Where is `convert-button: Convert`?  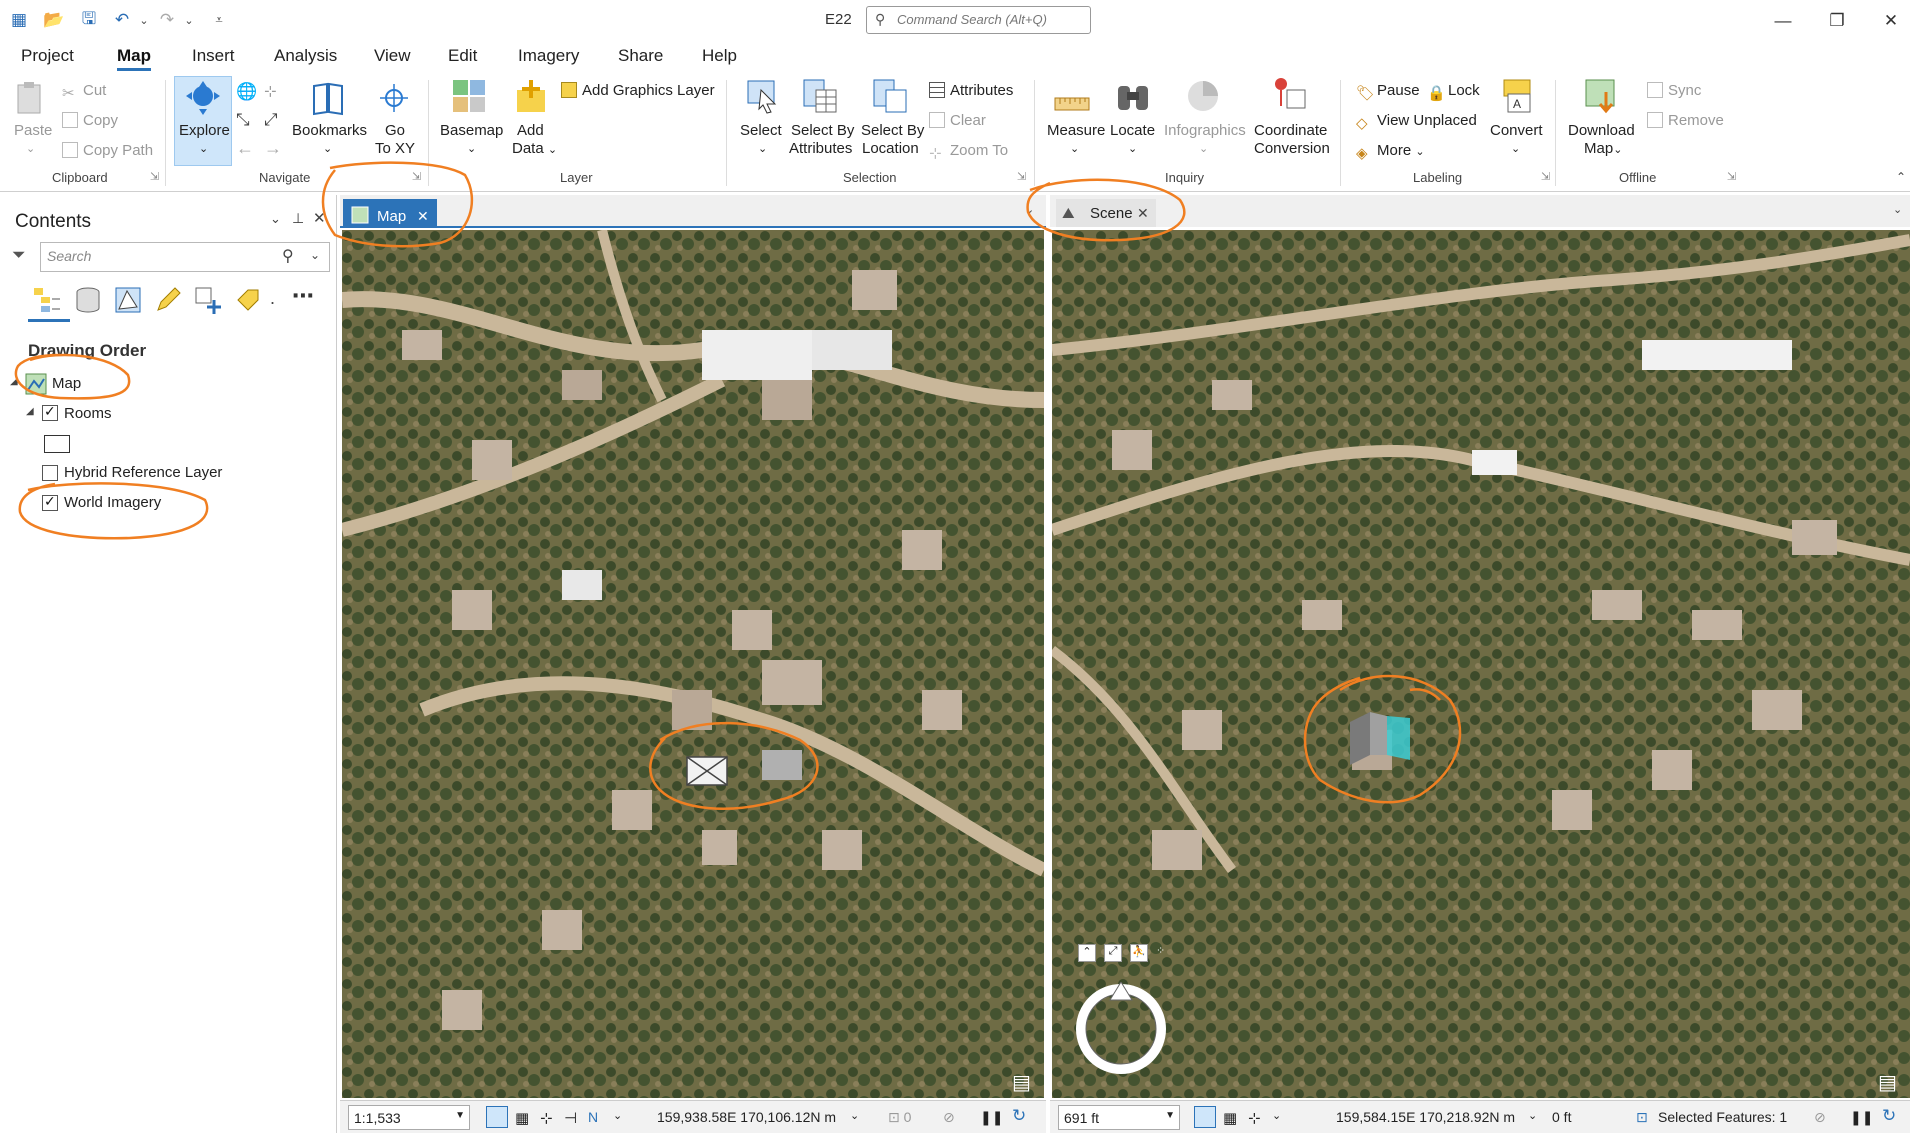
convert-button: Convert is located at coordinates (1516, 131).